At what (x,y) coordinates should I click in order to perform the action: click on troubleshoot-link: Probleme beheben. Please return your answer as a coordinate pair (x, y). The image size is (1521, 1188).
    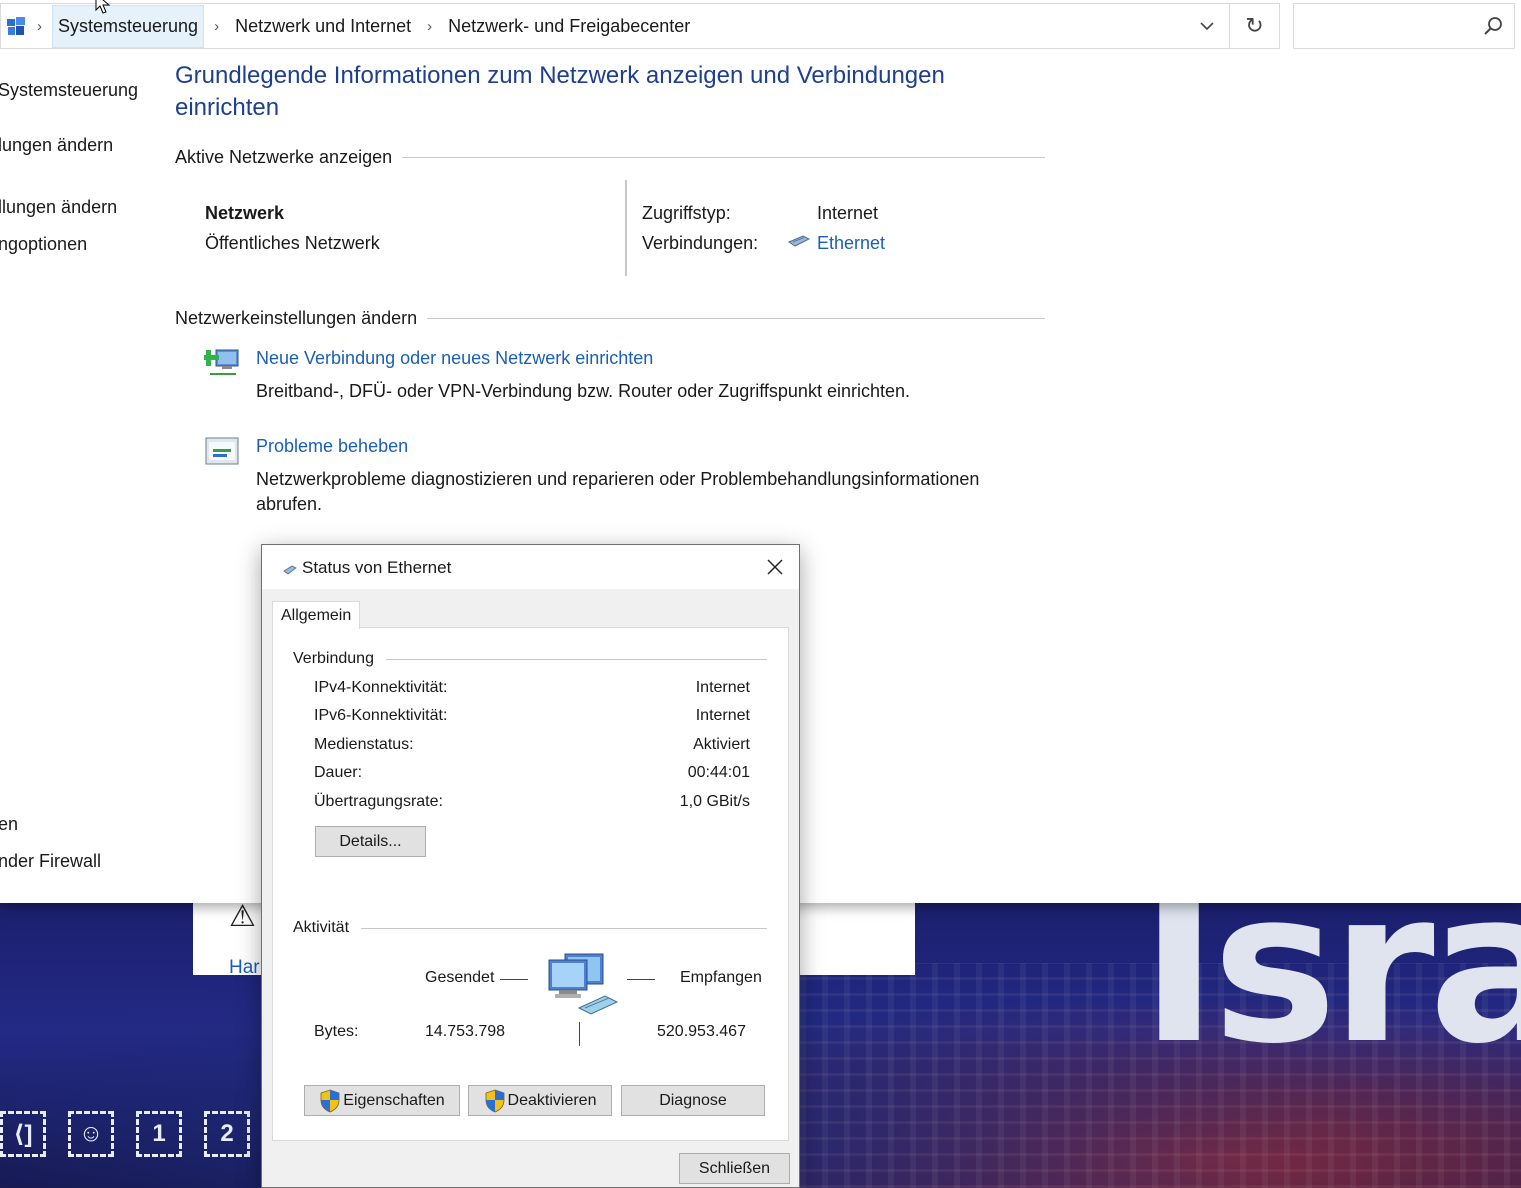
    Looking at the image, I should click on (332, 446).